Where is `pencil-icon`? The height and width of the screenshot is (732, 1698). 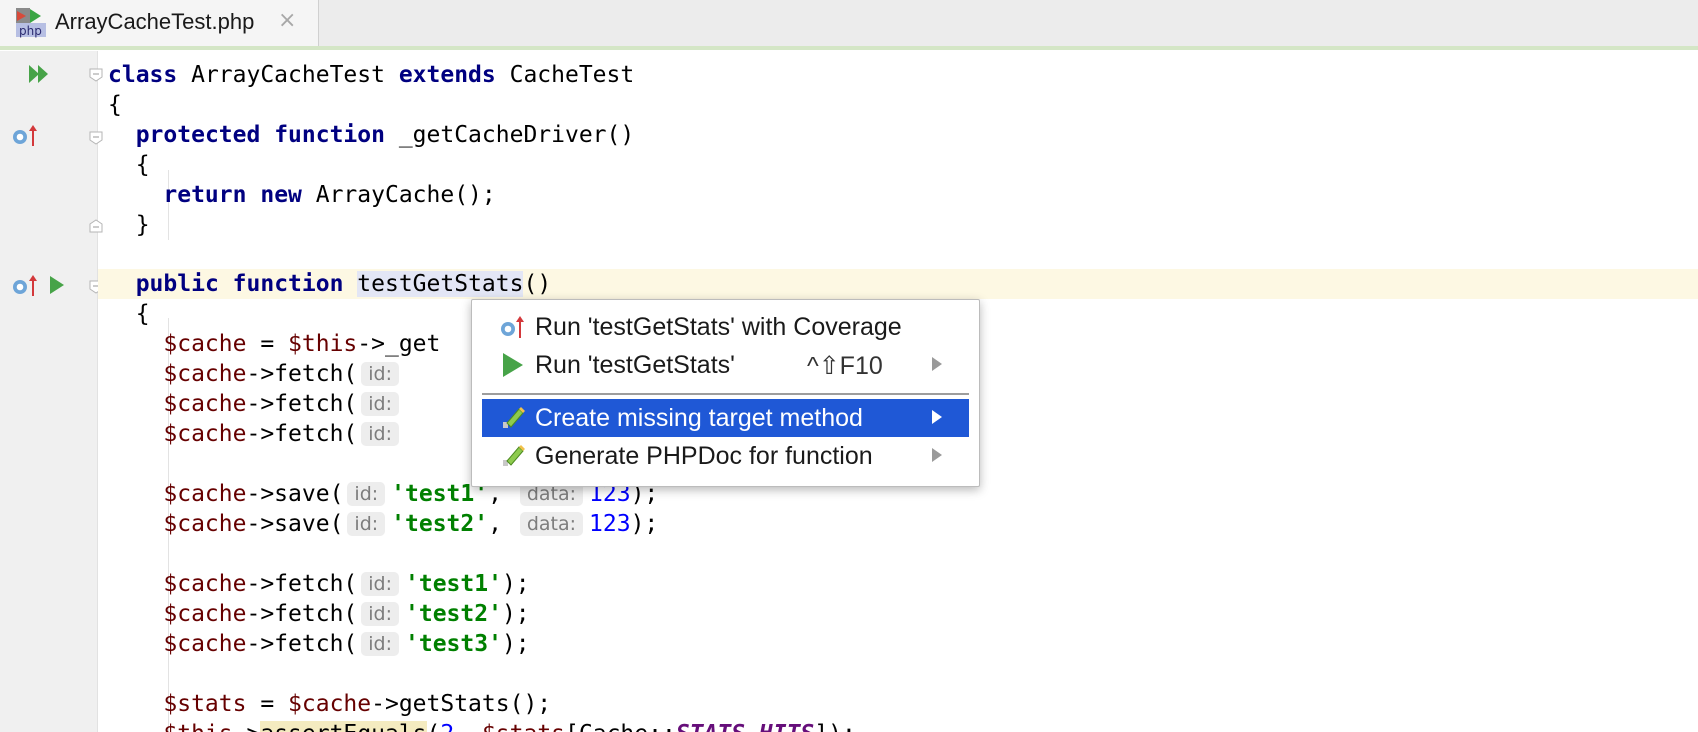
pencil-icon is located at coordinates (514, 455).